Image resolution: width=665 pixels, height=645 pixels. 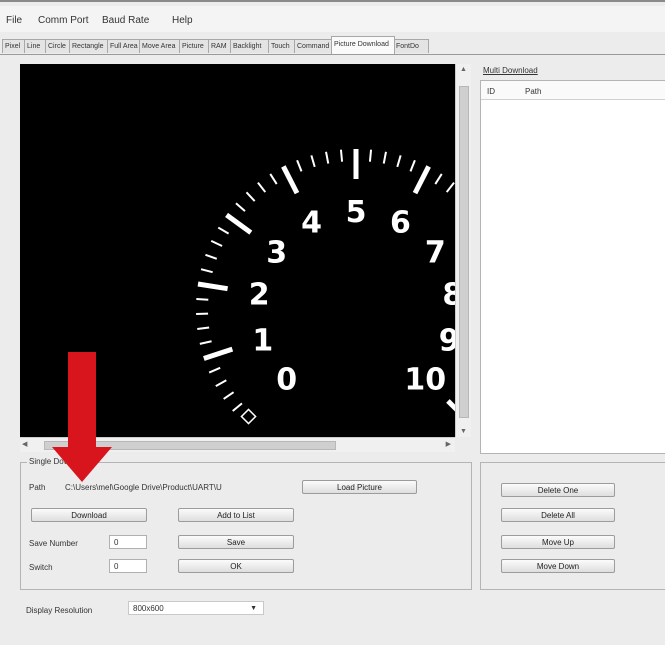 I want to click on save-number-label: Save Number, so click(x=53, y=543).